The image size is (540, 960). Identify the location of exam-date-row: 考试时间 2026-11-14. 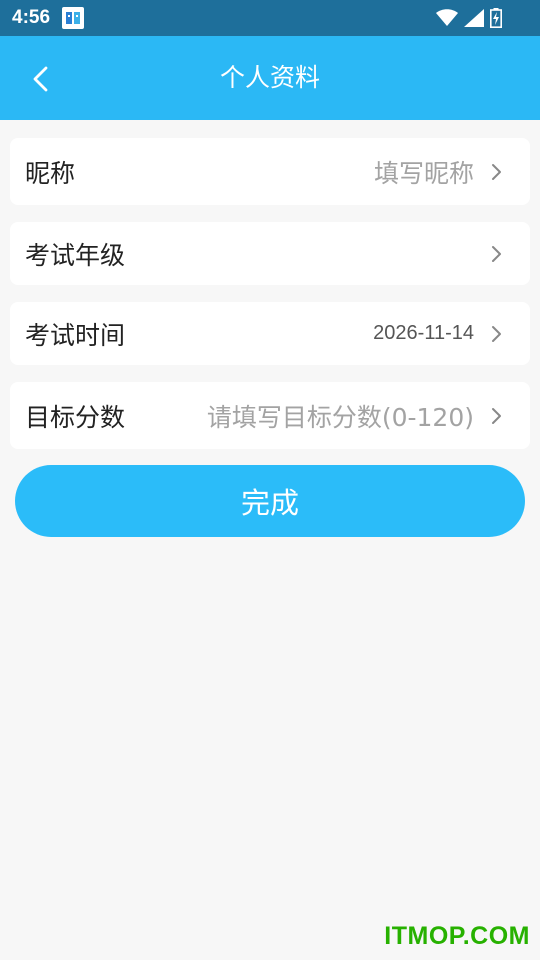
(270, 333).